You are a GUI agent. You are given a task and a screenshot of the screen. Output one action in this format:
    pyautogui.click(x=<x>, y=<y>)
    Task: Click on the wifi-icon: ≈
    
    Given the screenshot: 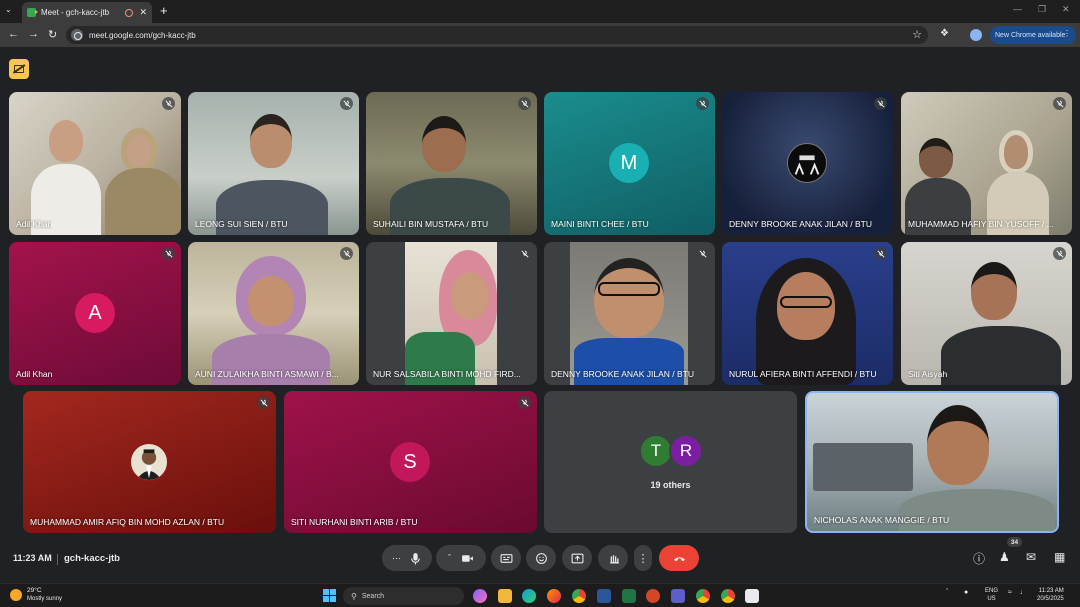 What is the action you would take?
    pyautogui.click(x=1010, y=592)
    